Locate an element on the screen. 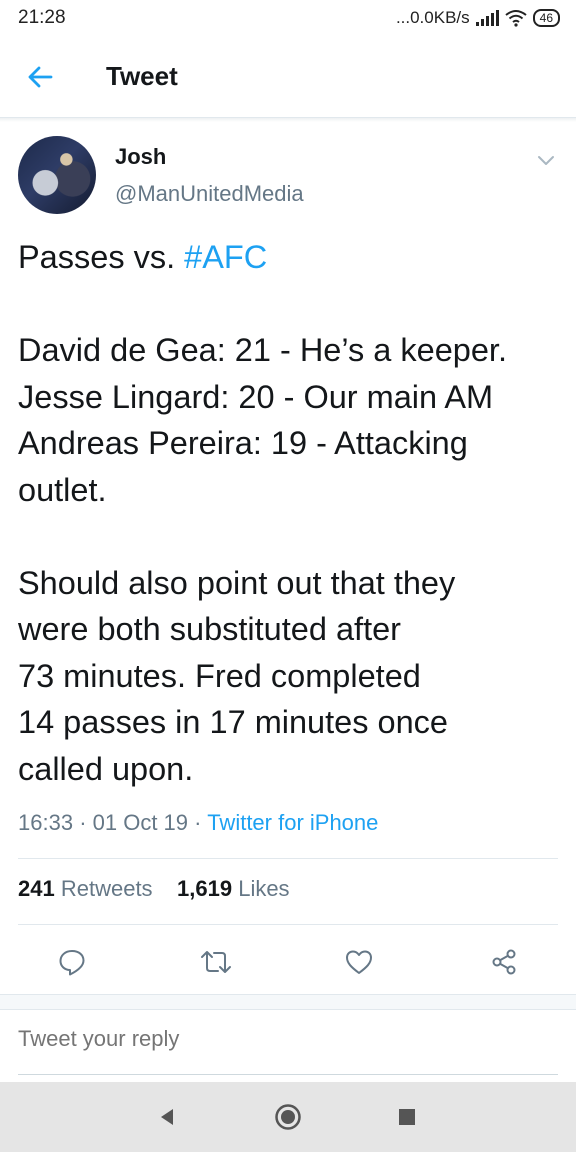 Image resolution: width=576 pixels, height=1152 pixels. reply-underline is located at coordinates (288, 1074).